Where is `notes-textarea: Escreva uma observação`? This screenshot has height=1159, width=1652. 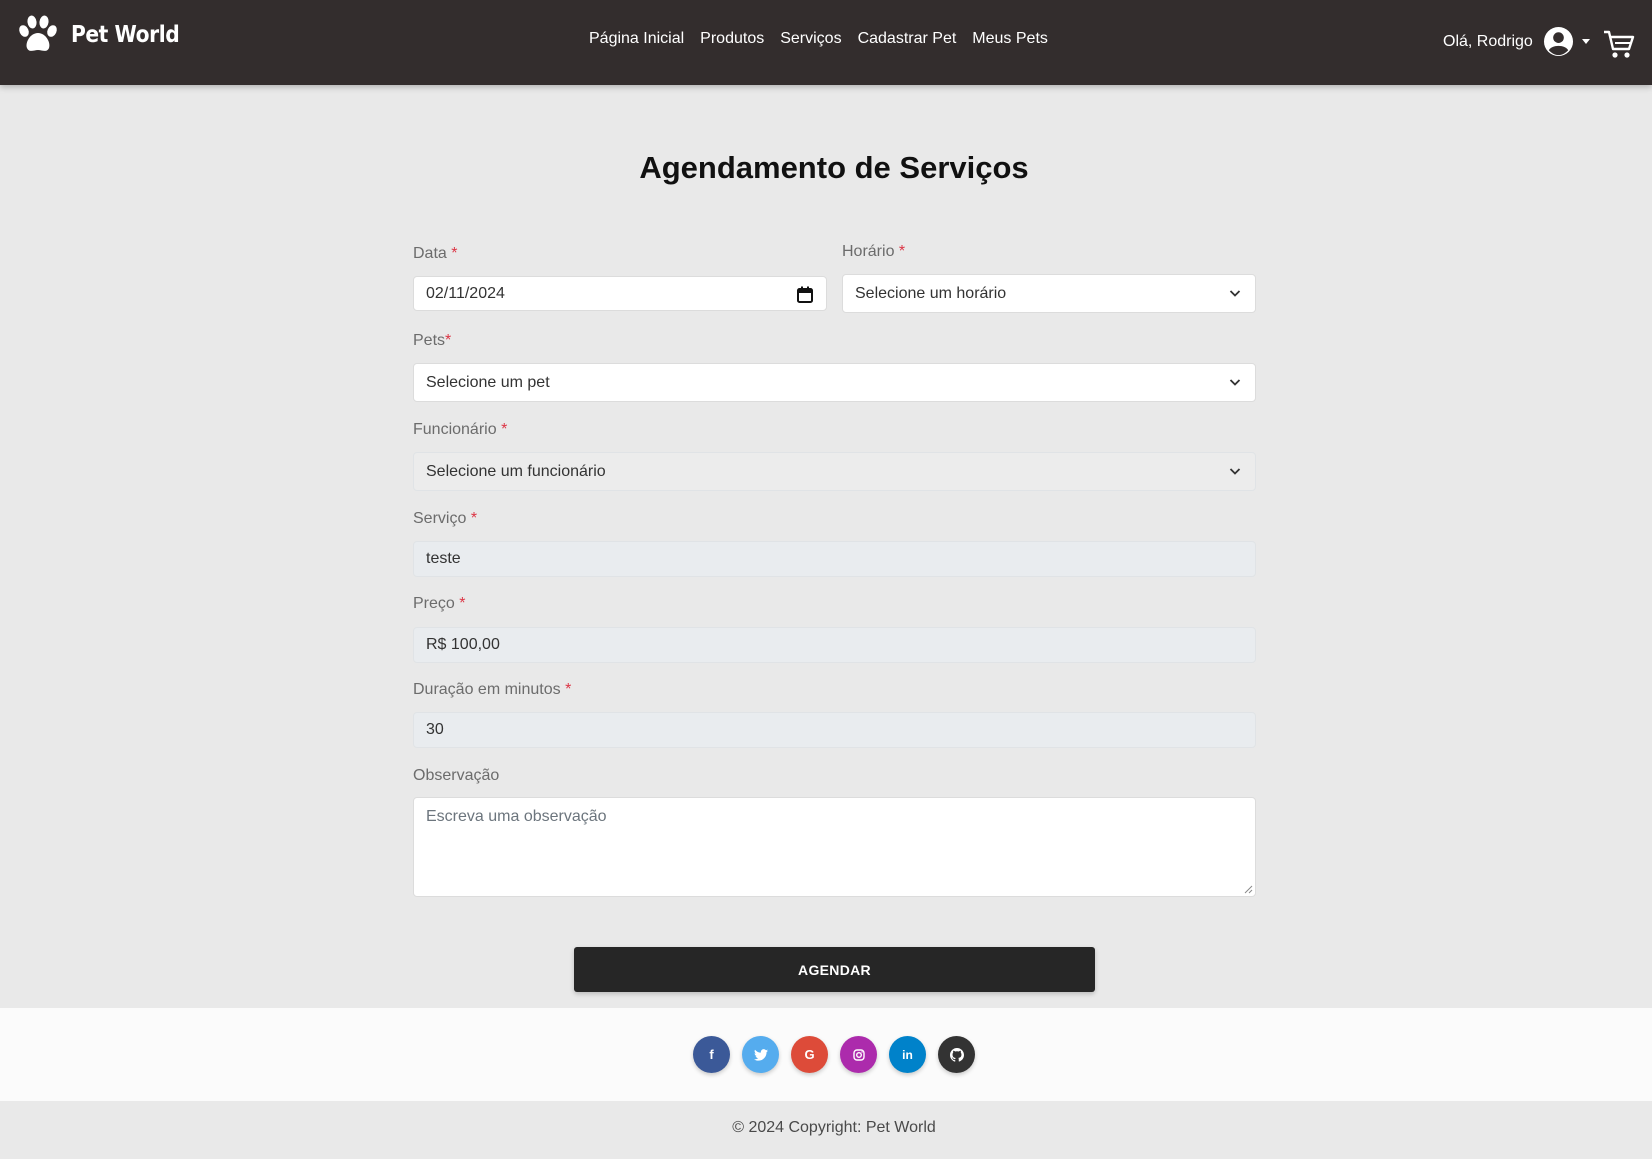 notes-textarea: Escreva uma observação is located at coordinates (834, 847).